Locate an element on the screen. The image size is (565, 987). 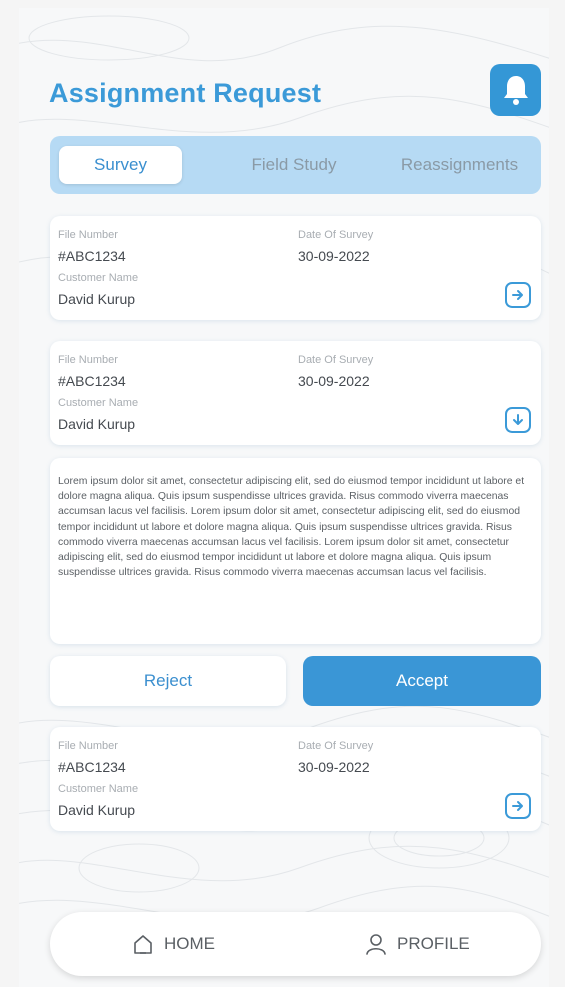
nav-profile: PROFILE is located at coordinates (417, 944).